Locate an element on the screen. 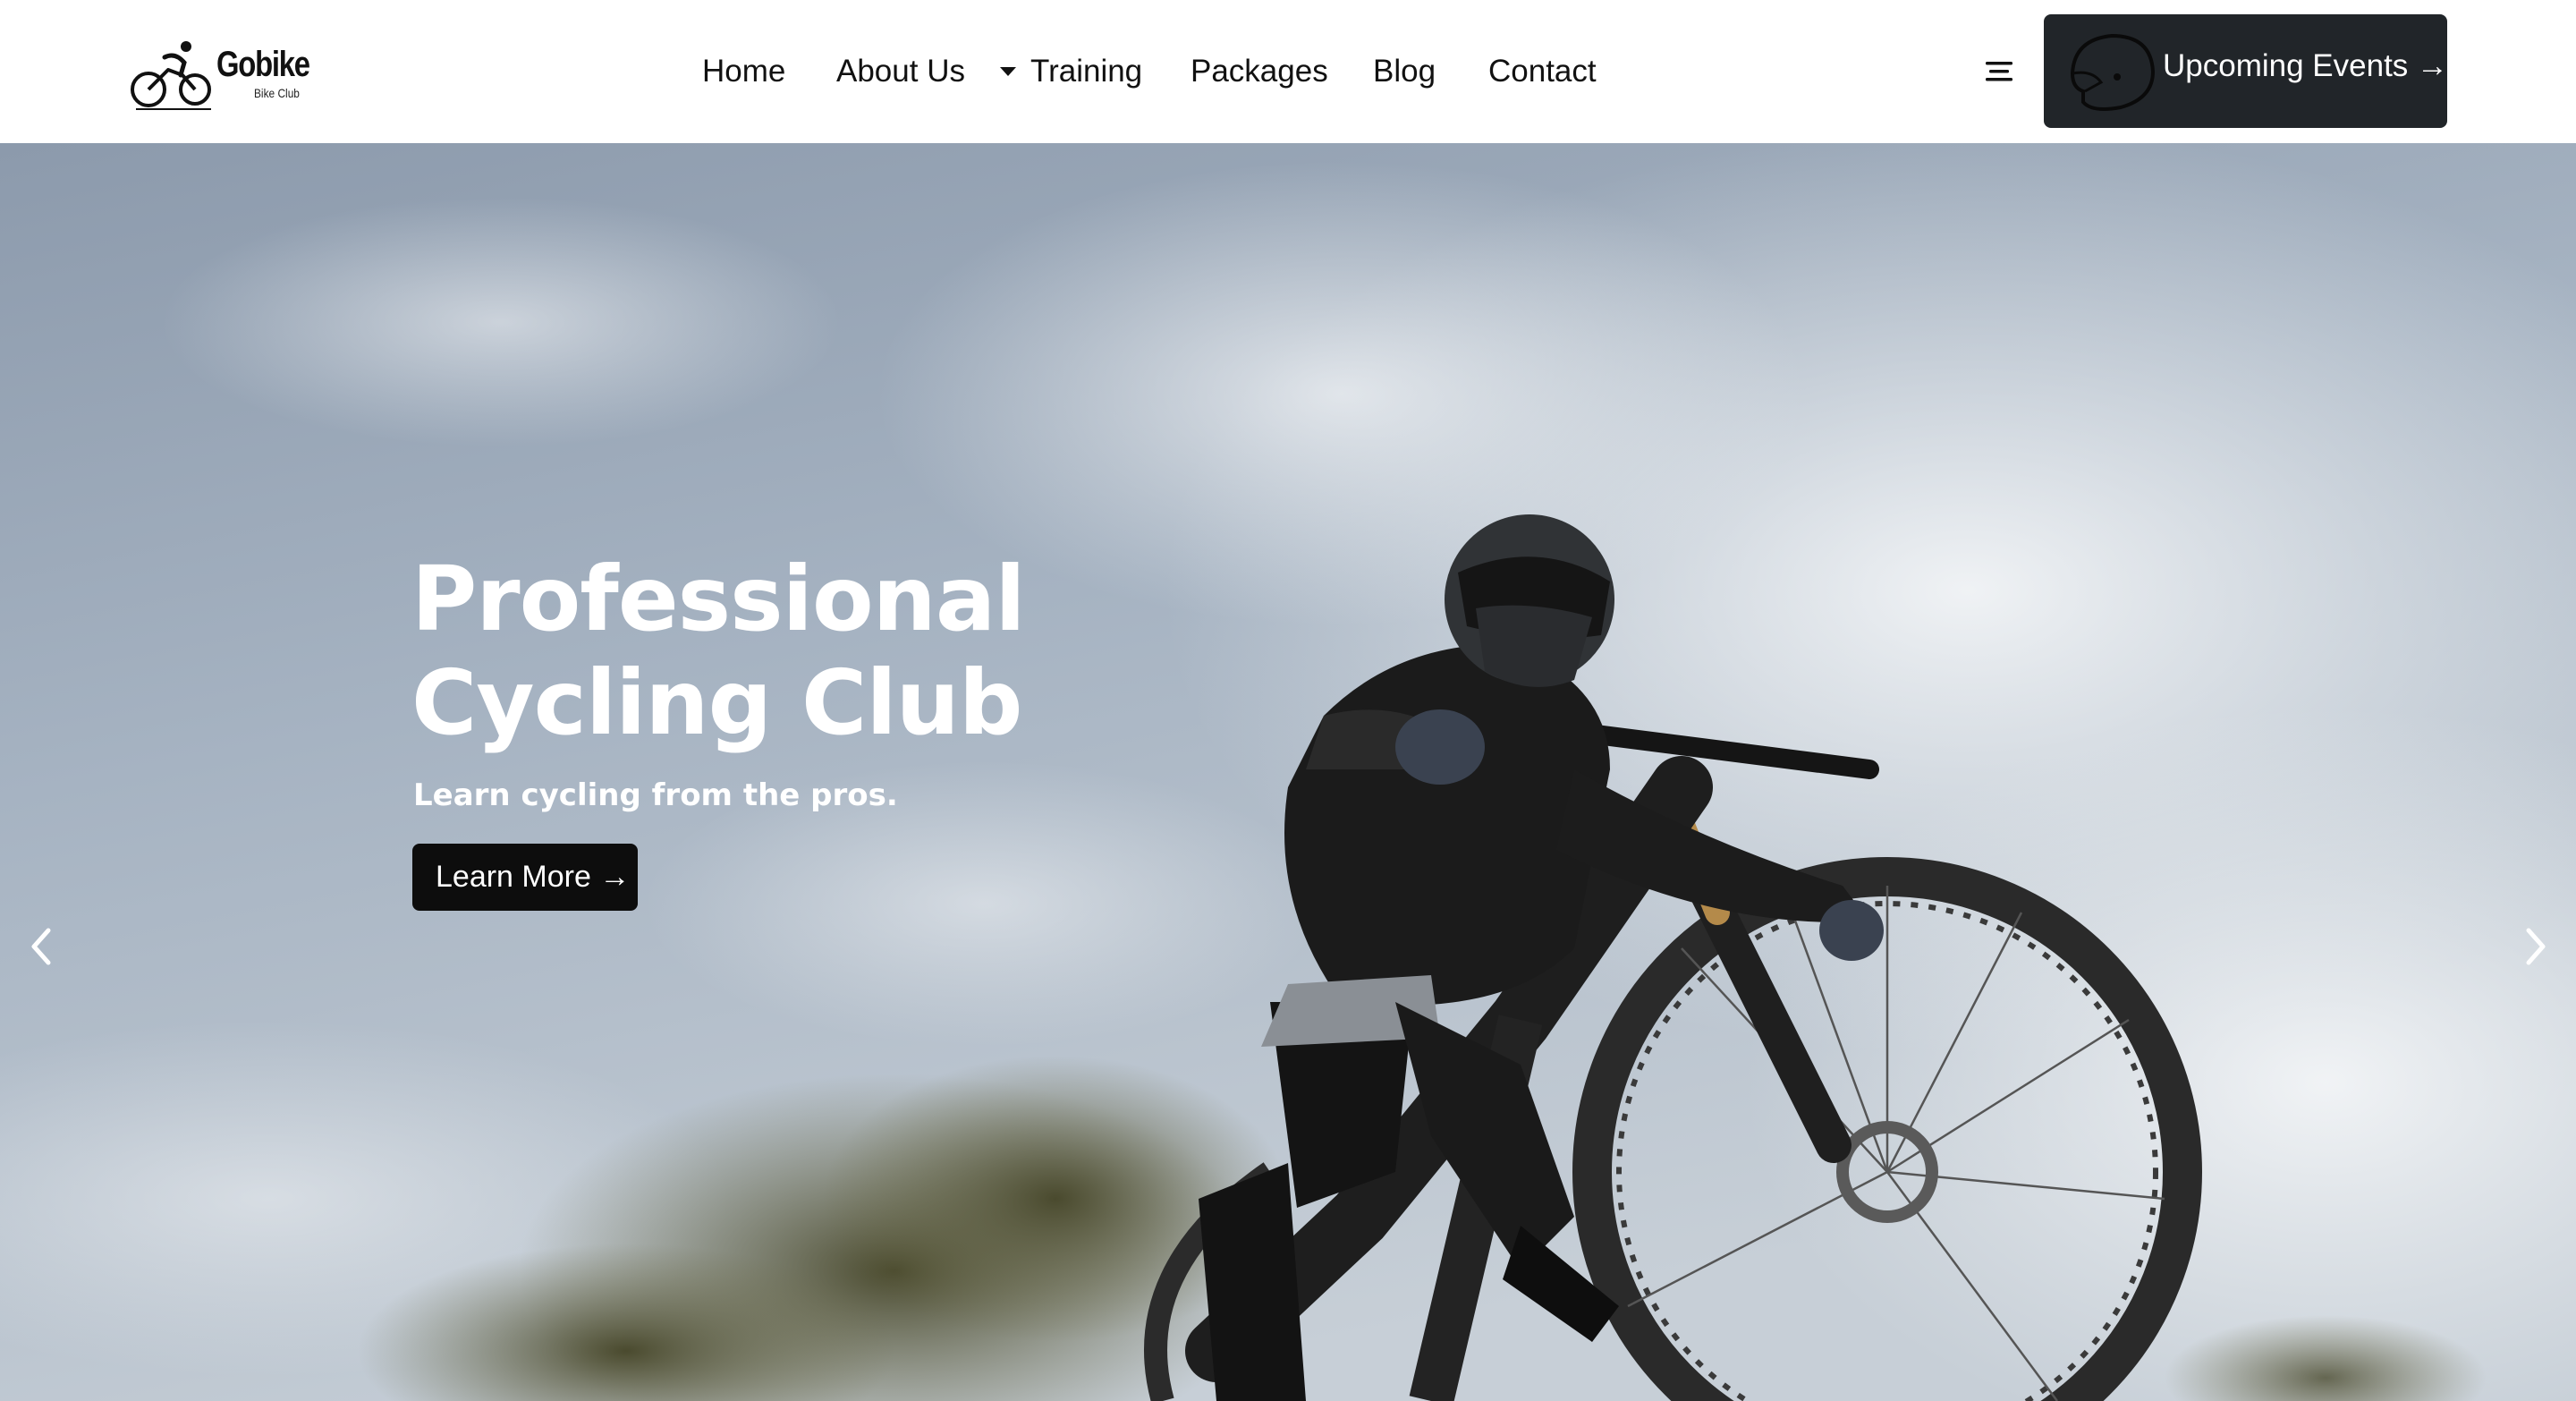  caret-down-icon is located at coordinates (1008, 71).